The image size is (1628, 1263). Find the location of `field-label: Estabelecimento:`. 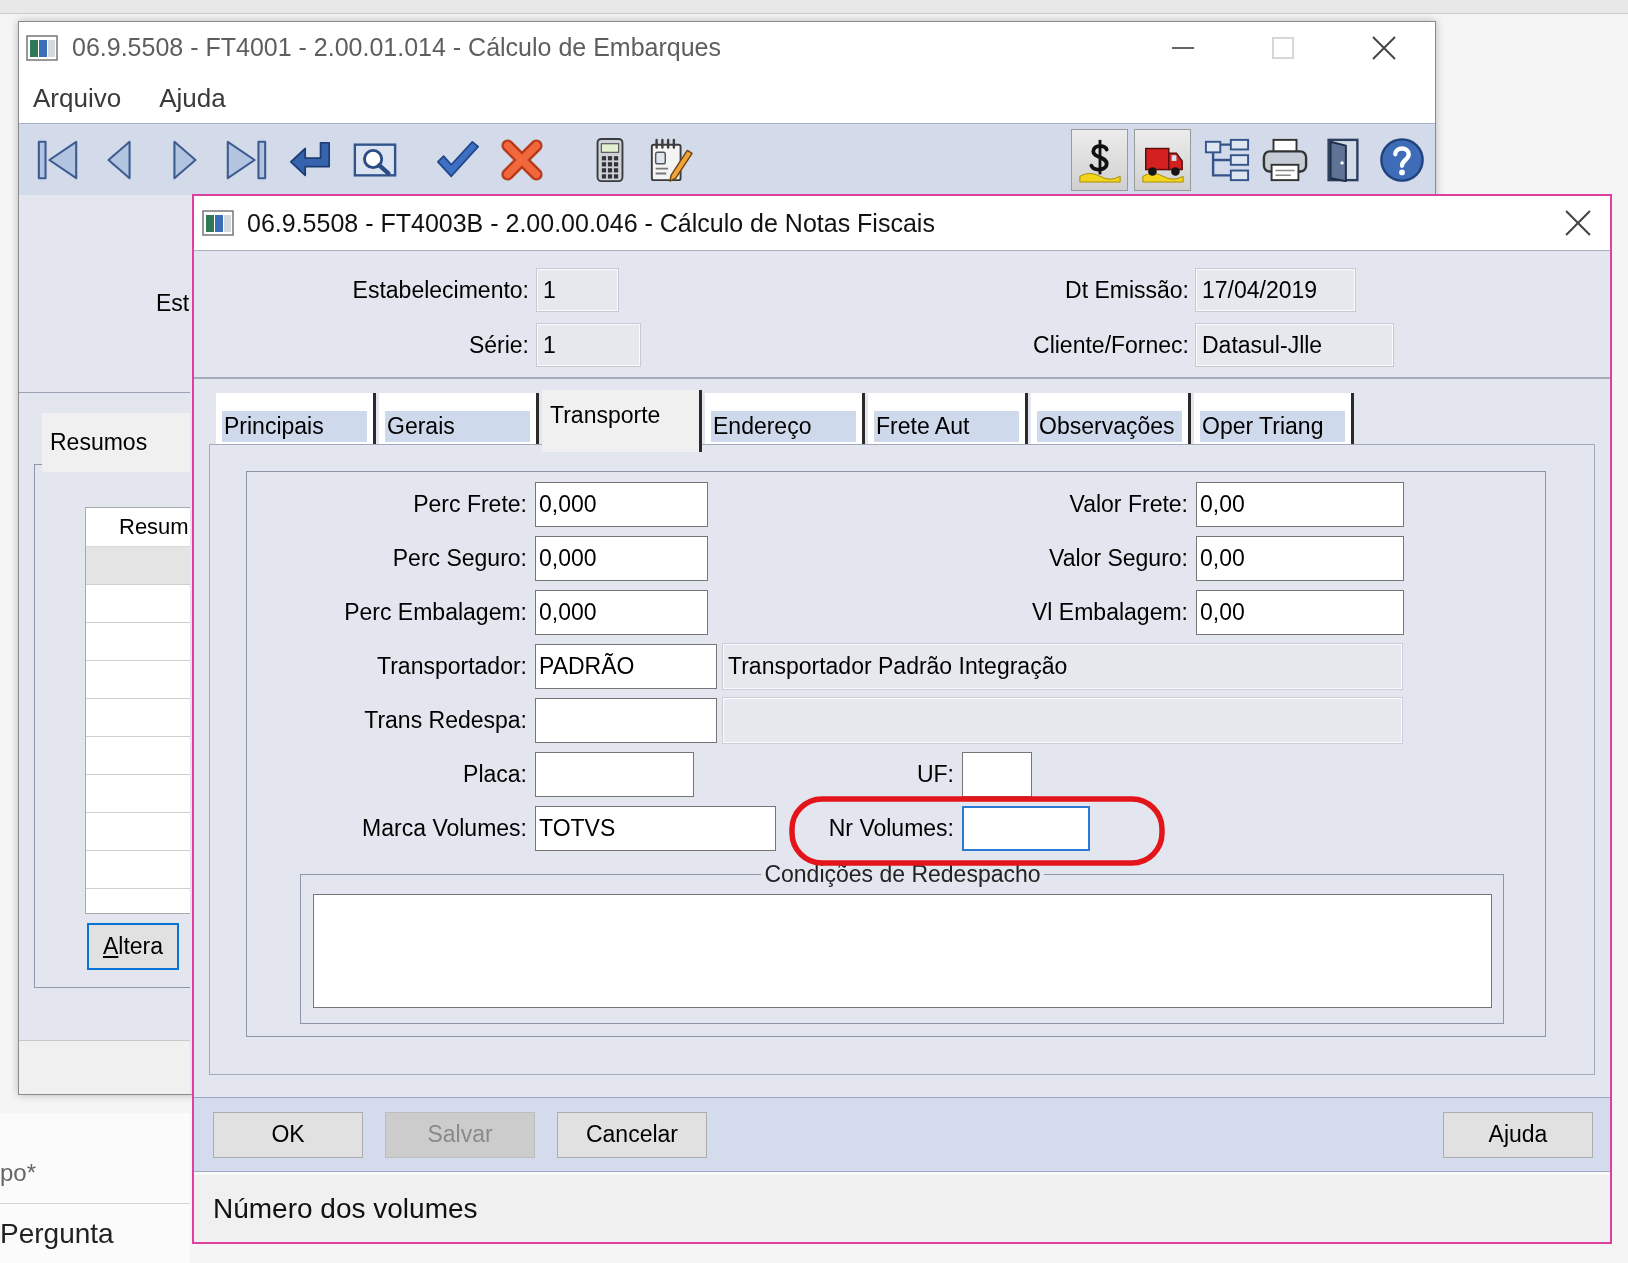

field-label: Estabelecimento: is located at coordinates (440, 290).